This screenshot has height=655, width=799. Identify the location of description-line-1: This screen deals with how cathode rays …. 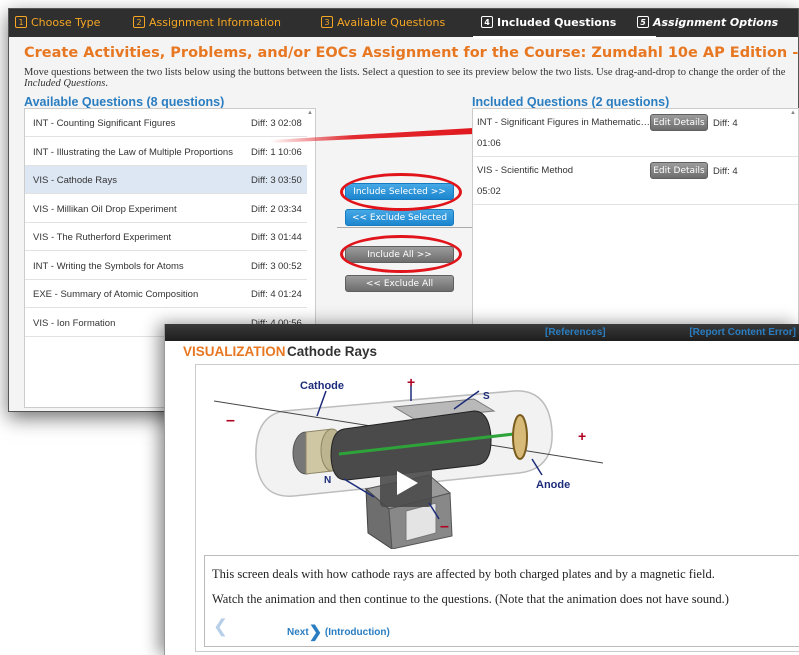
(463, 574).